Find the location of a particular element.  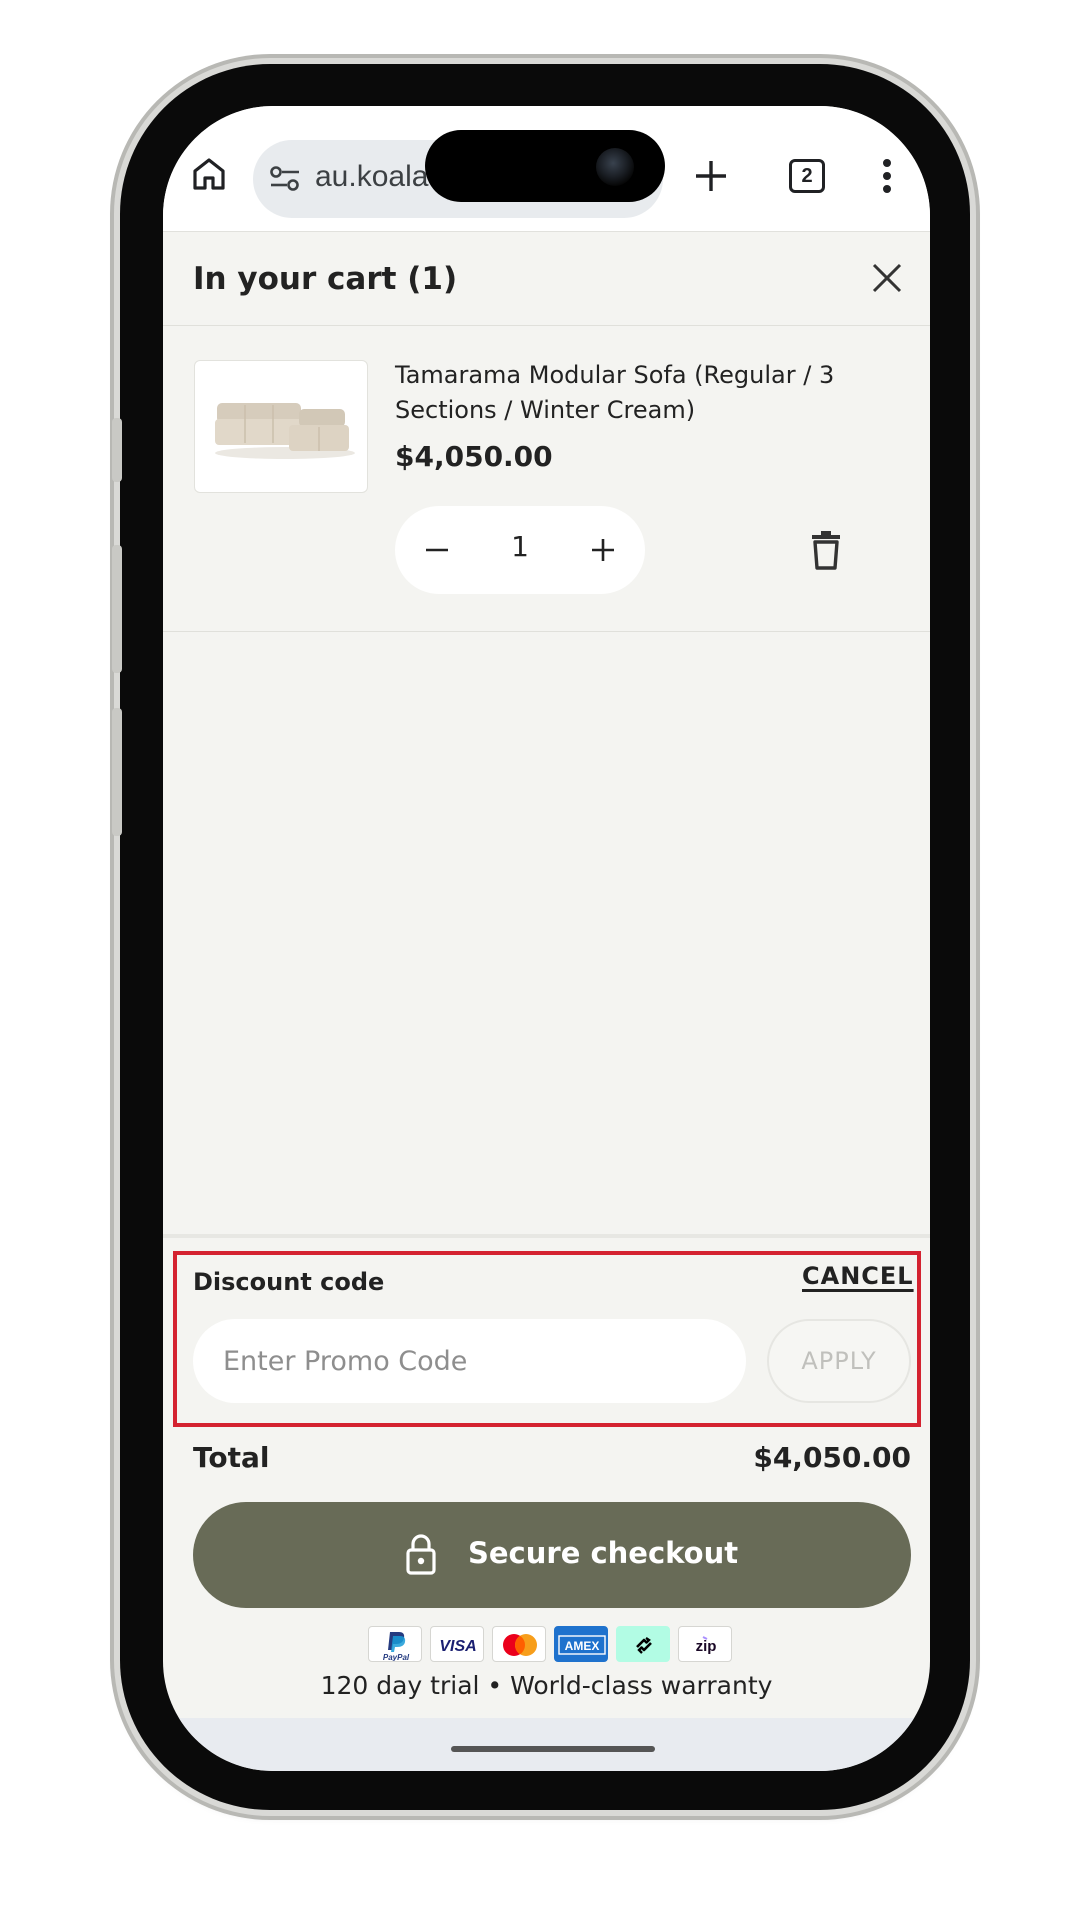

footer-divider is located at coordinates (546, 1236).